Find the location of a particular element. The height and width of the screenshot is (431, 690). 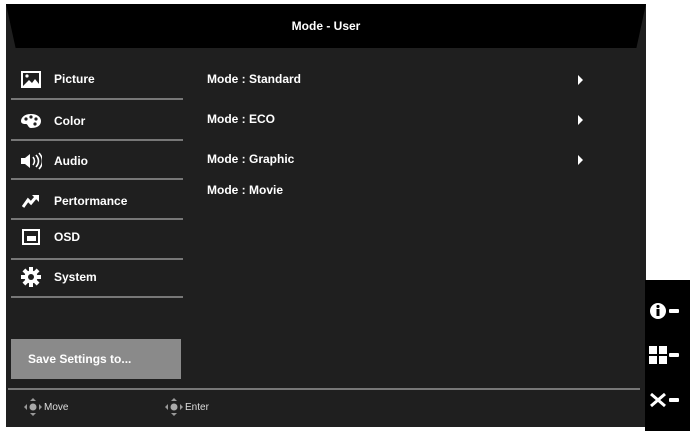

footer-move-label: Move is located at coordinates (56, 407).